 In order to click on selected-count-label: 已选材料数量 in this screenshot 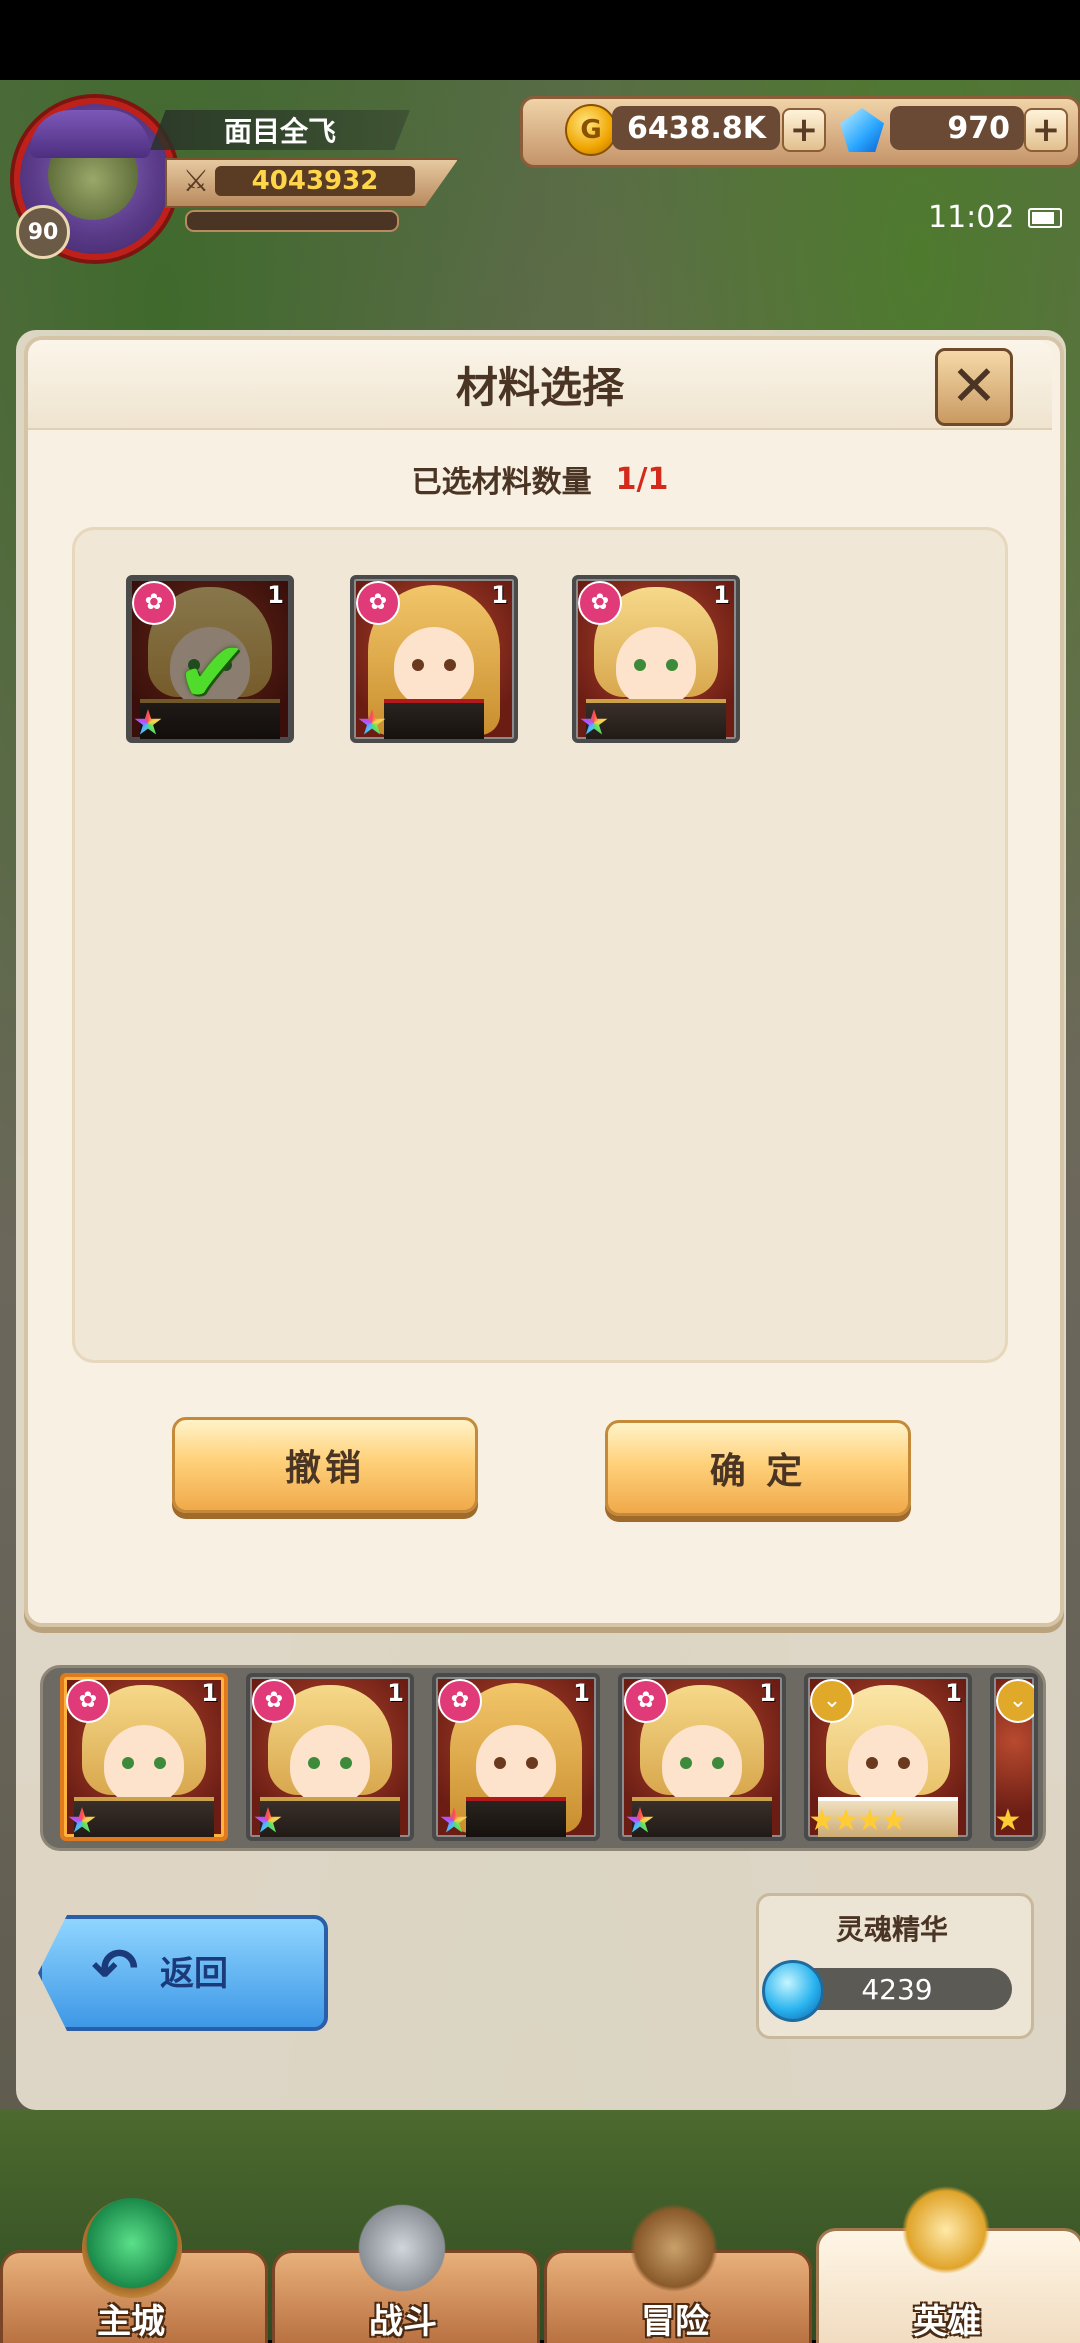, I will do `click(501, 482)`.